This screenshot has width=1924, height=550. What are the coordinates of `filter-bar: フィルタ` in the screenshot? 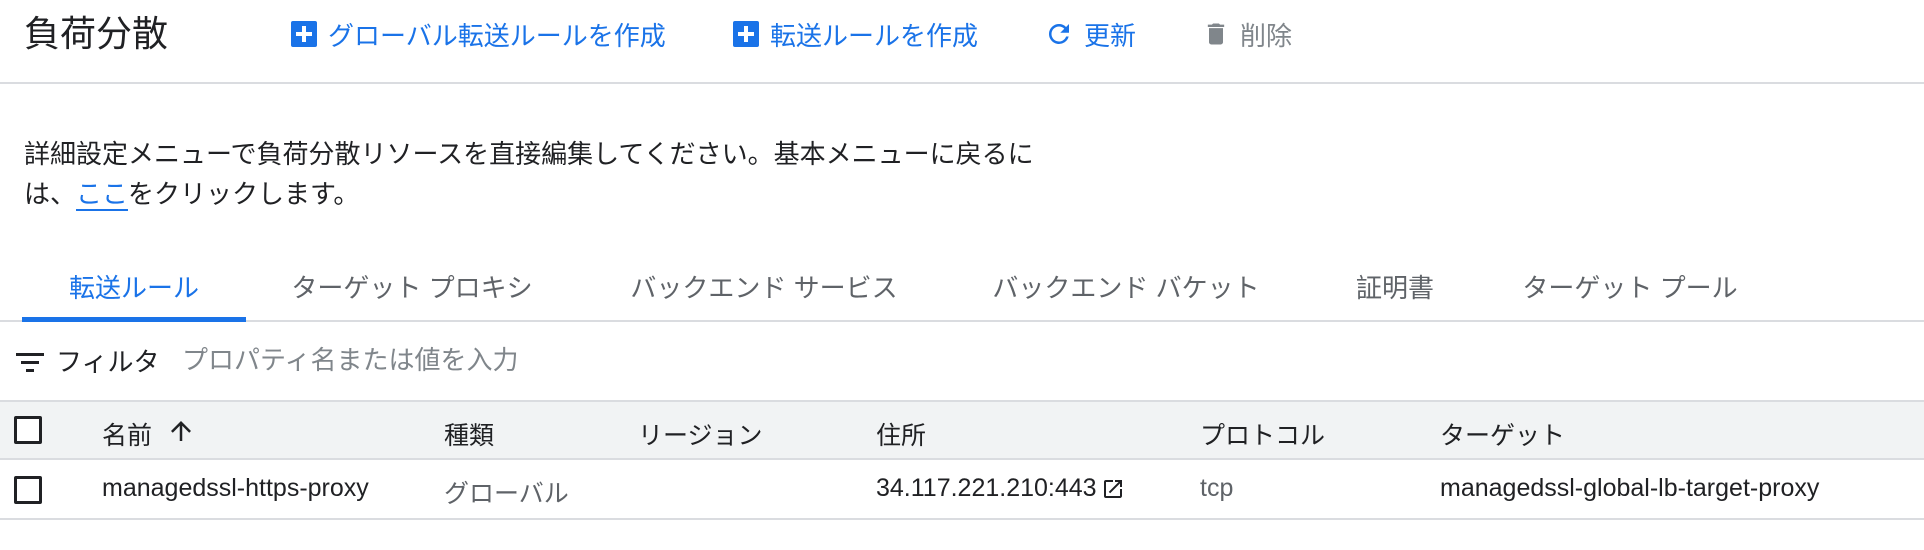 It's located at (962, 362).